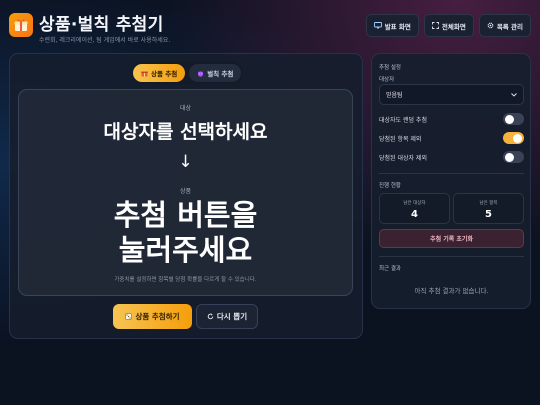  I want to click on toggle-exclude-items, so click(513, 138).